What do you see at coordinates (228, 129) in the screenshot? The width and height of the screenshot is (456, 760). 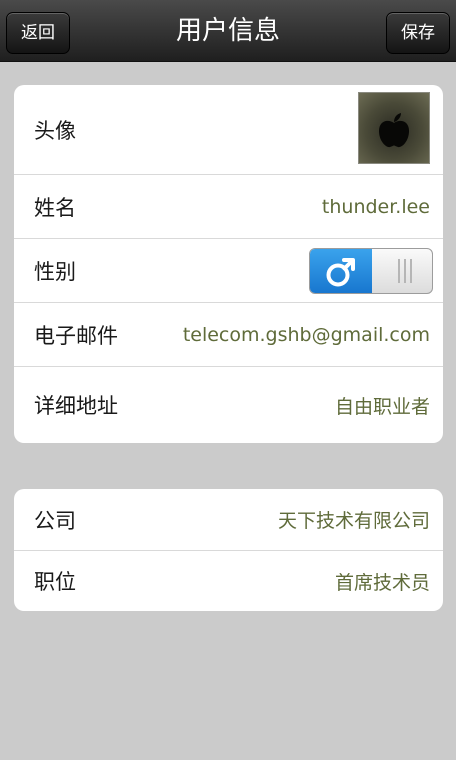 I see `avatar-row: 头像` at bounding box center [228, 129].